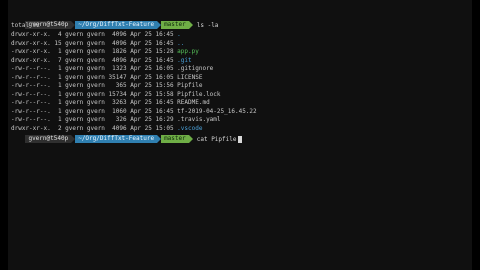 The height and width of the screenshot is (270, 480). Describe the element at coordinates (217, 111) in the screenshot. I see `listing-filename: tf-2019-04-25_16.45.22` at that location.